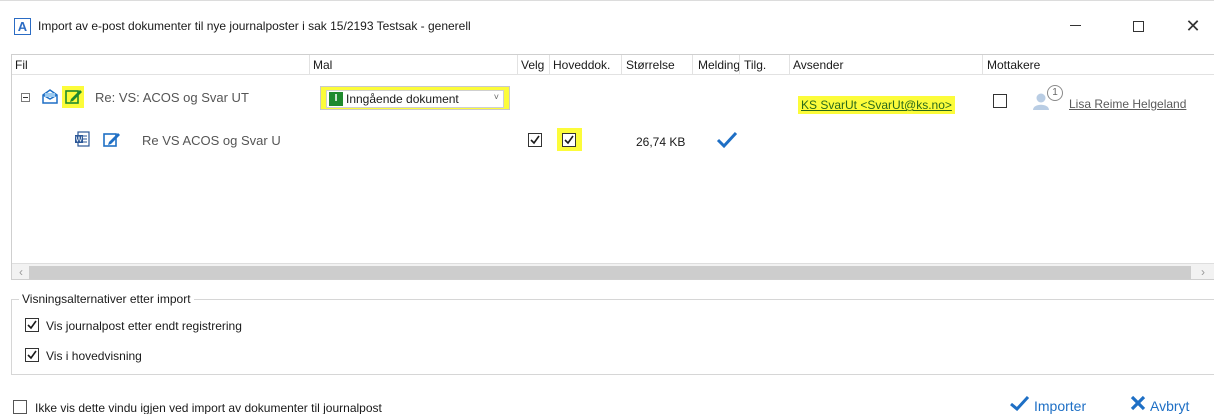  What do you see at coordinates (50, 98) in the screenshot?
I see `envelope-icon` at bounding box center [50, 98].